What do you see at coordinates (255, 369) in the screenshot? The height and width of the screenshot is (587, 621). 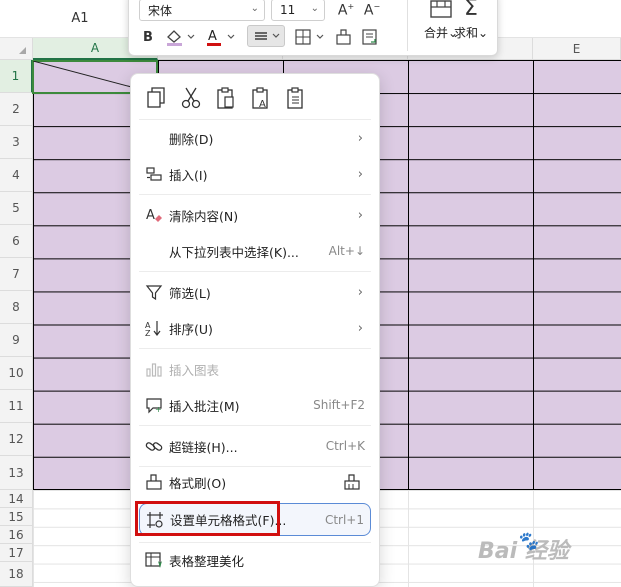 I see `menu-item-insert-chart: 插入图表` at bounding box center [255, 369].